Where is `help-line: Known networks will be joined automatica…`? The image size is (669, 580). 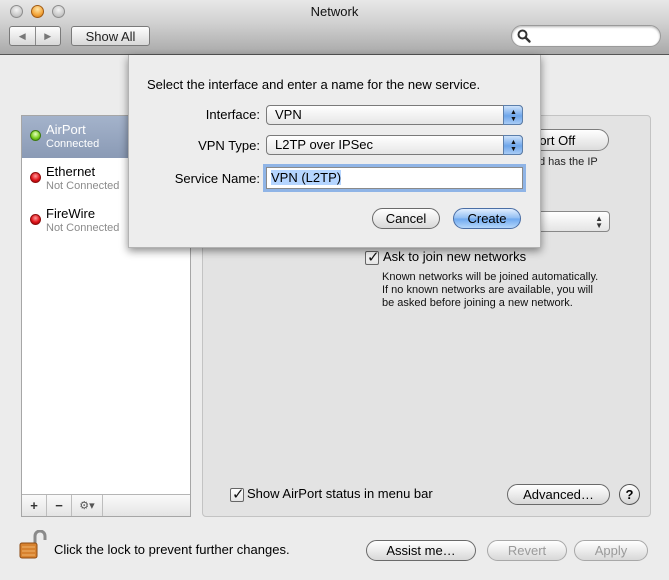
help-line: Known networks will be joined automatica… is located at coordinates (490, 277).